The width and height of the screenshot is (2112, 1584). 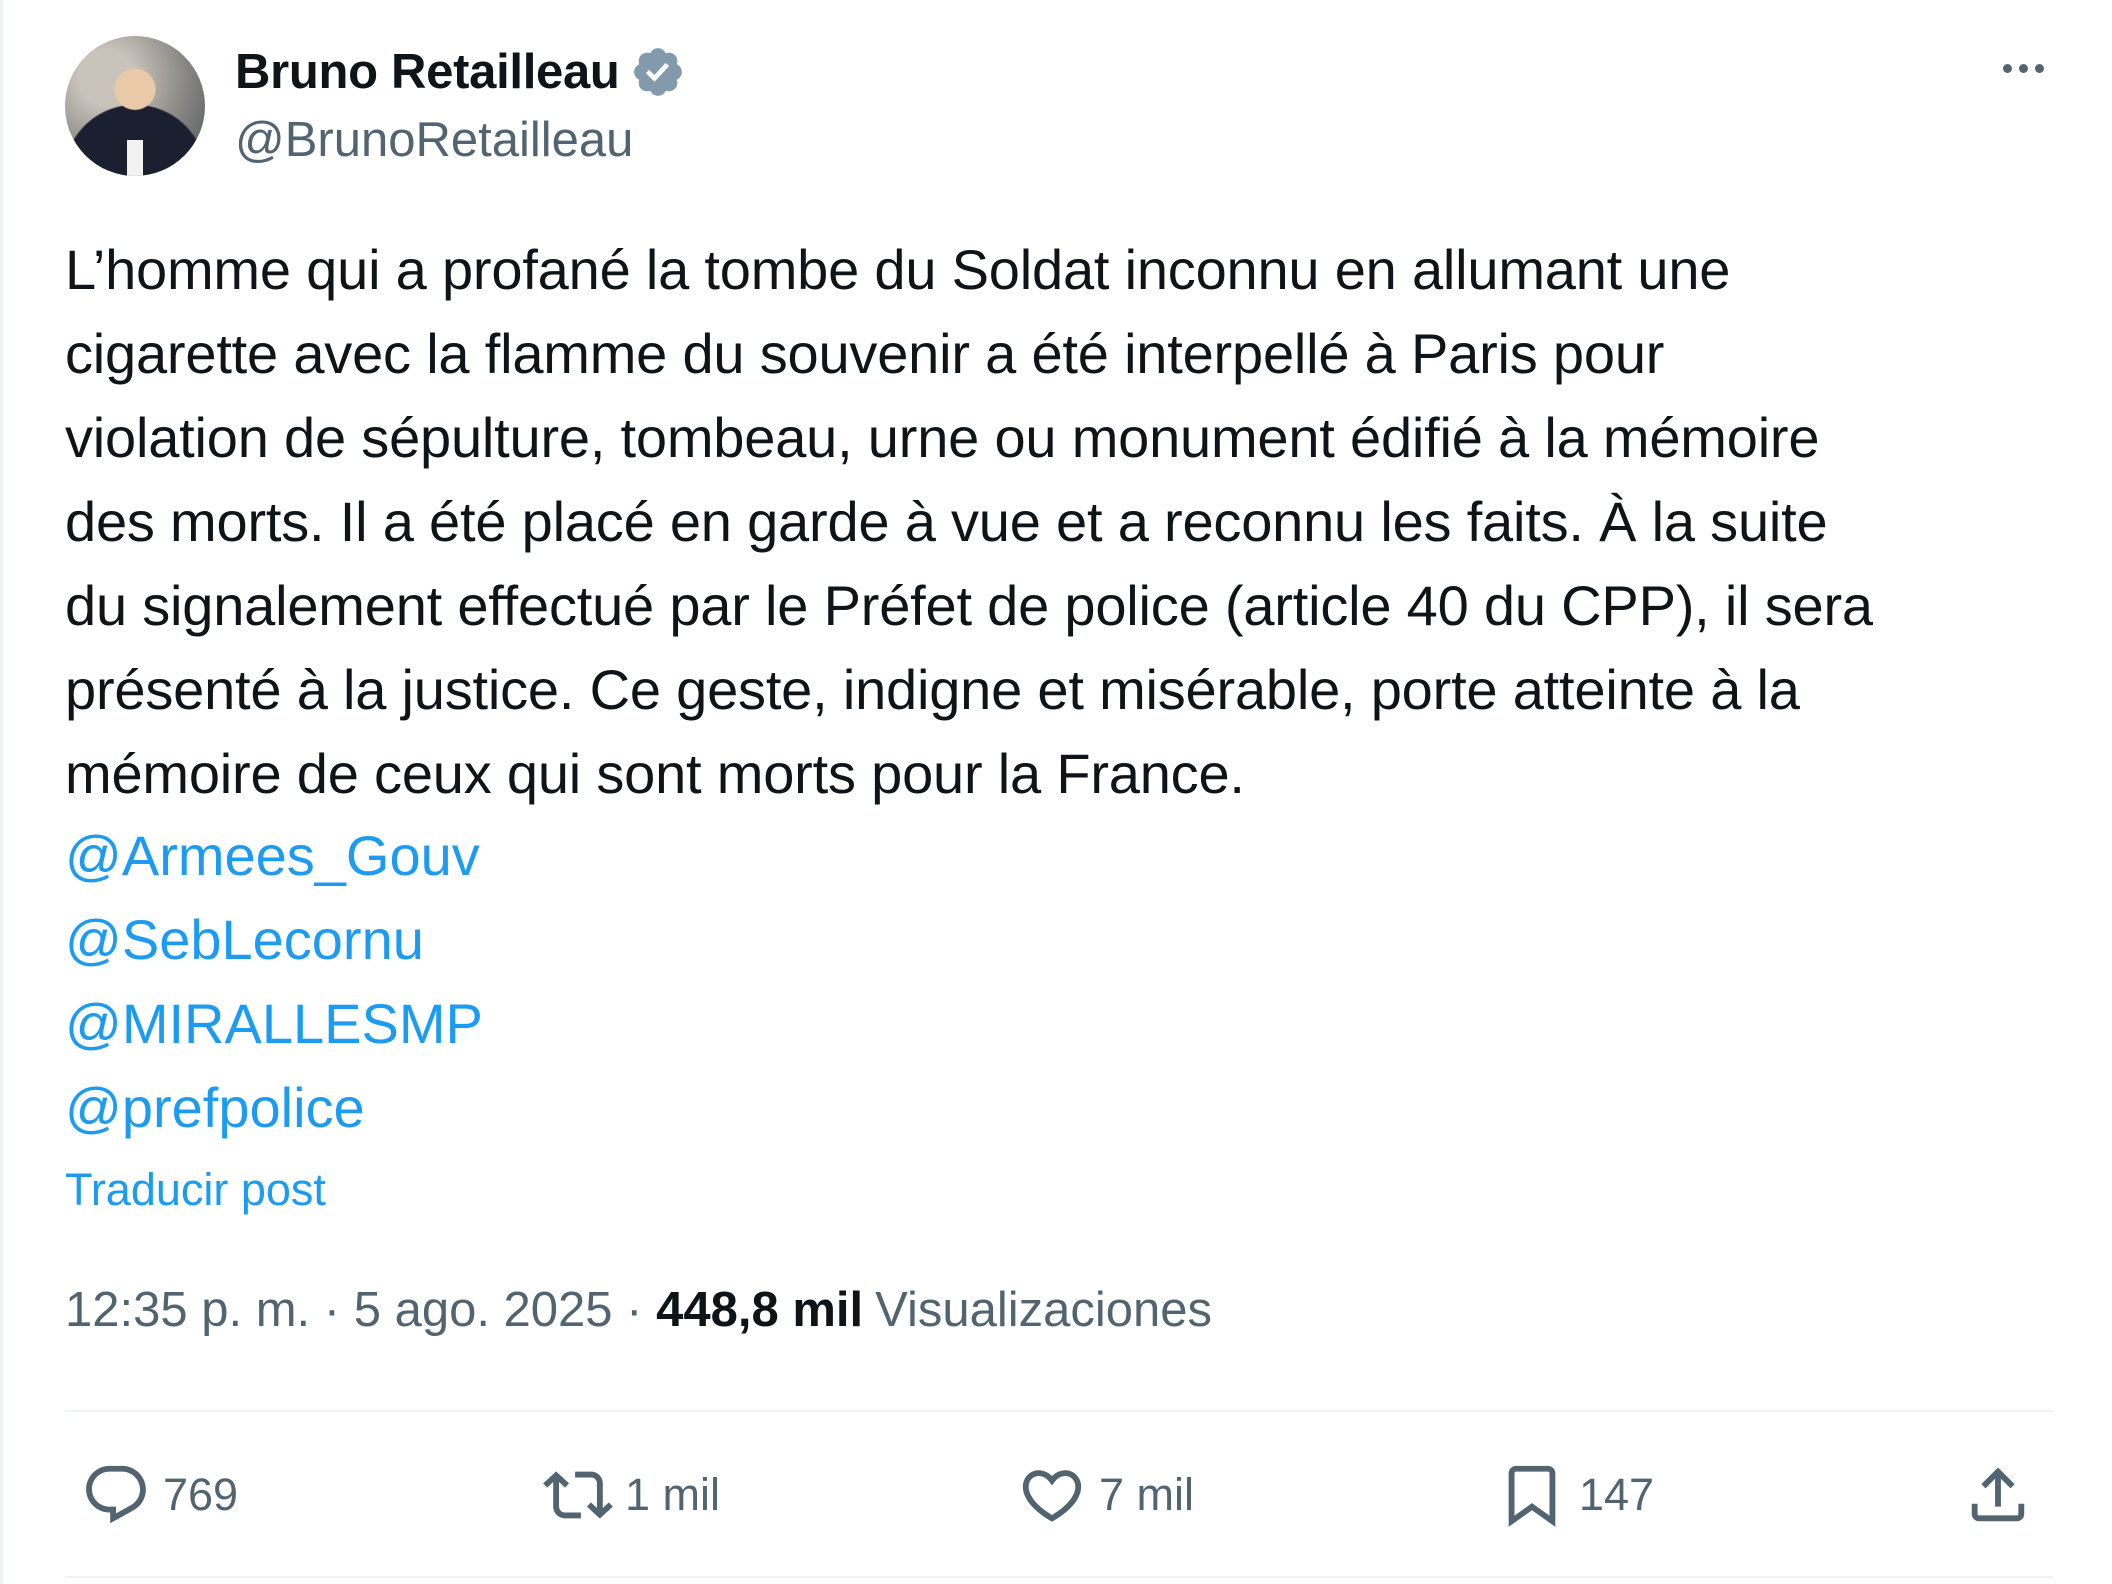 What do you see at coordinates (2023, 68) in the screenshot?
I see `more-options-icon` at bounding box center [2023, 68].